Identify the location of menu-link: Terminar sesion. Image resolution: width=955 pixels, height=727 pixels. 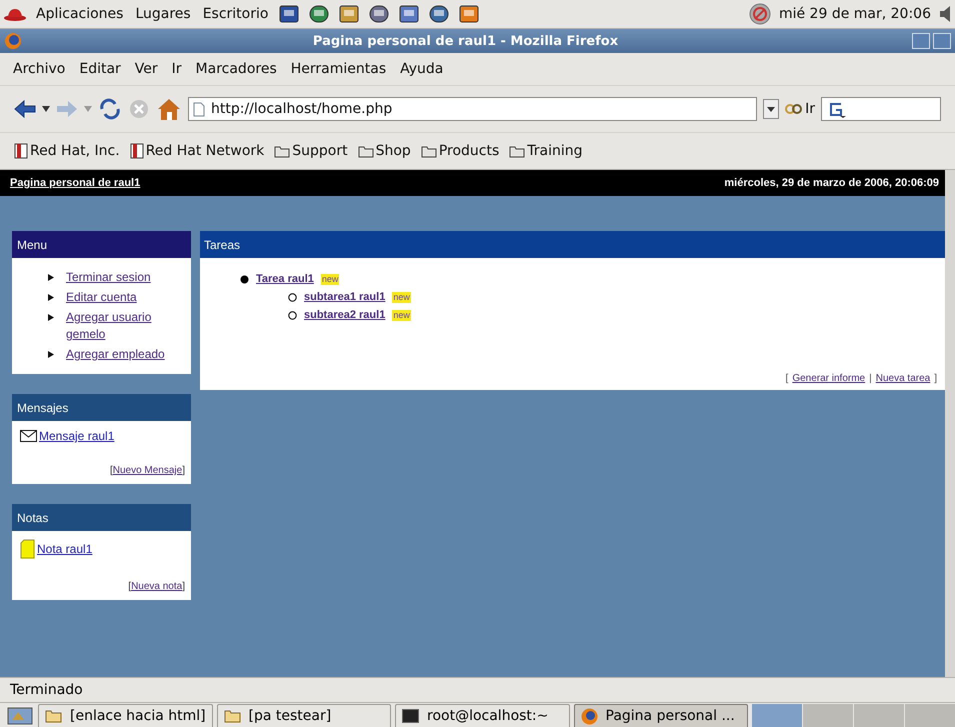
(108, 277).